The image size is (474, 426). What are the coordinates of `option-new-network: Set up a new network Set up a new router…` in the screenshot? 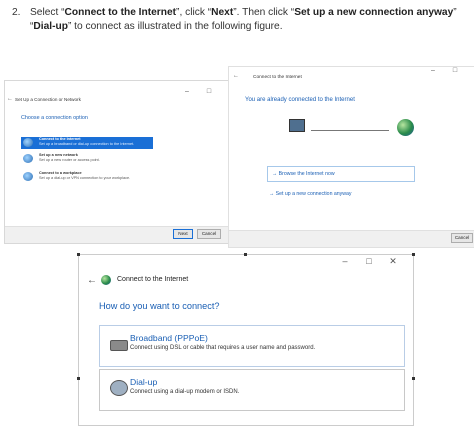 It's located at (87, 159).